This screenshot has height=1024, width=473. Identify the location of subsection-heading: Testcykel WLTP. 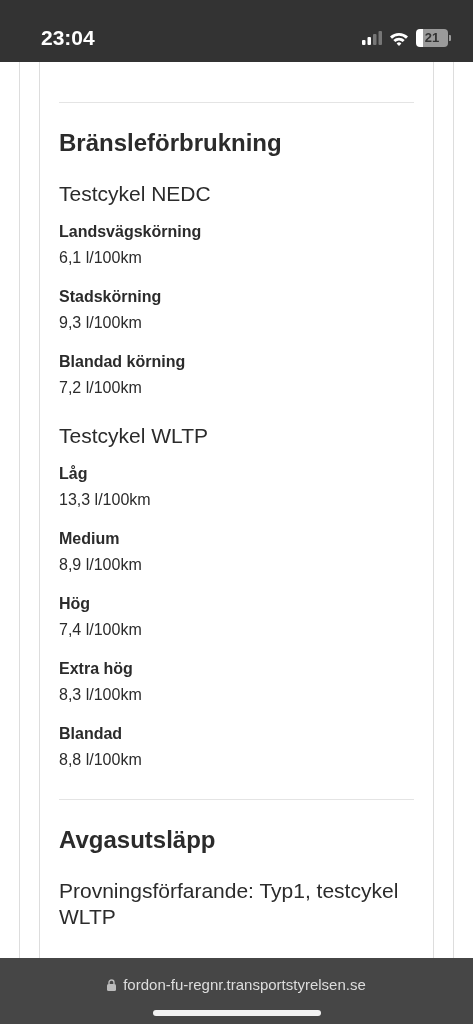
(134, 436).